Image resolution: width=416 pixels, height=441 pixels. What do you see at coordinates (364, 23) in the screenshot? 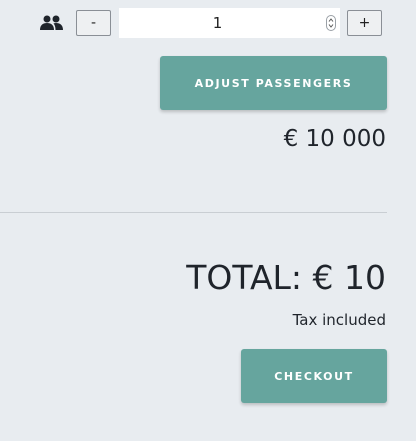
I see `increment-button: +` at bounding box center [364, 23].